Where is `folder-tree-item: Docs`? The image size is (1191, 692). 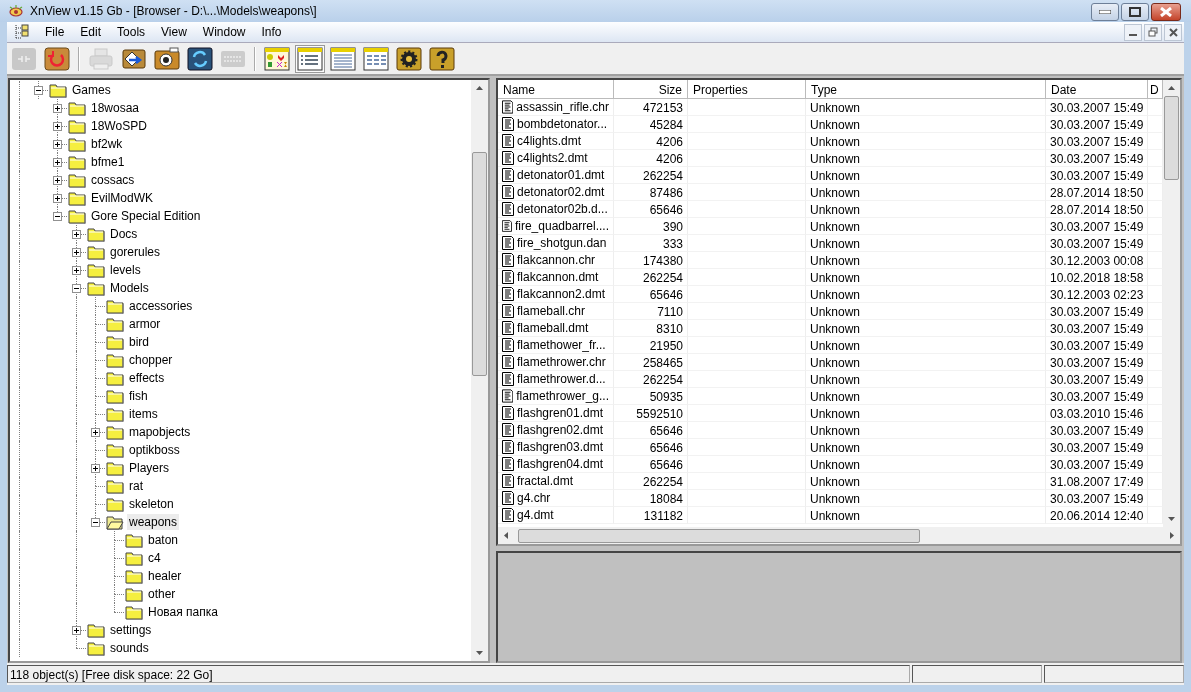
folder-tree-item: Docs is located at coordinates (124, 234).